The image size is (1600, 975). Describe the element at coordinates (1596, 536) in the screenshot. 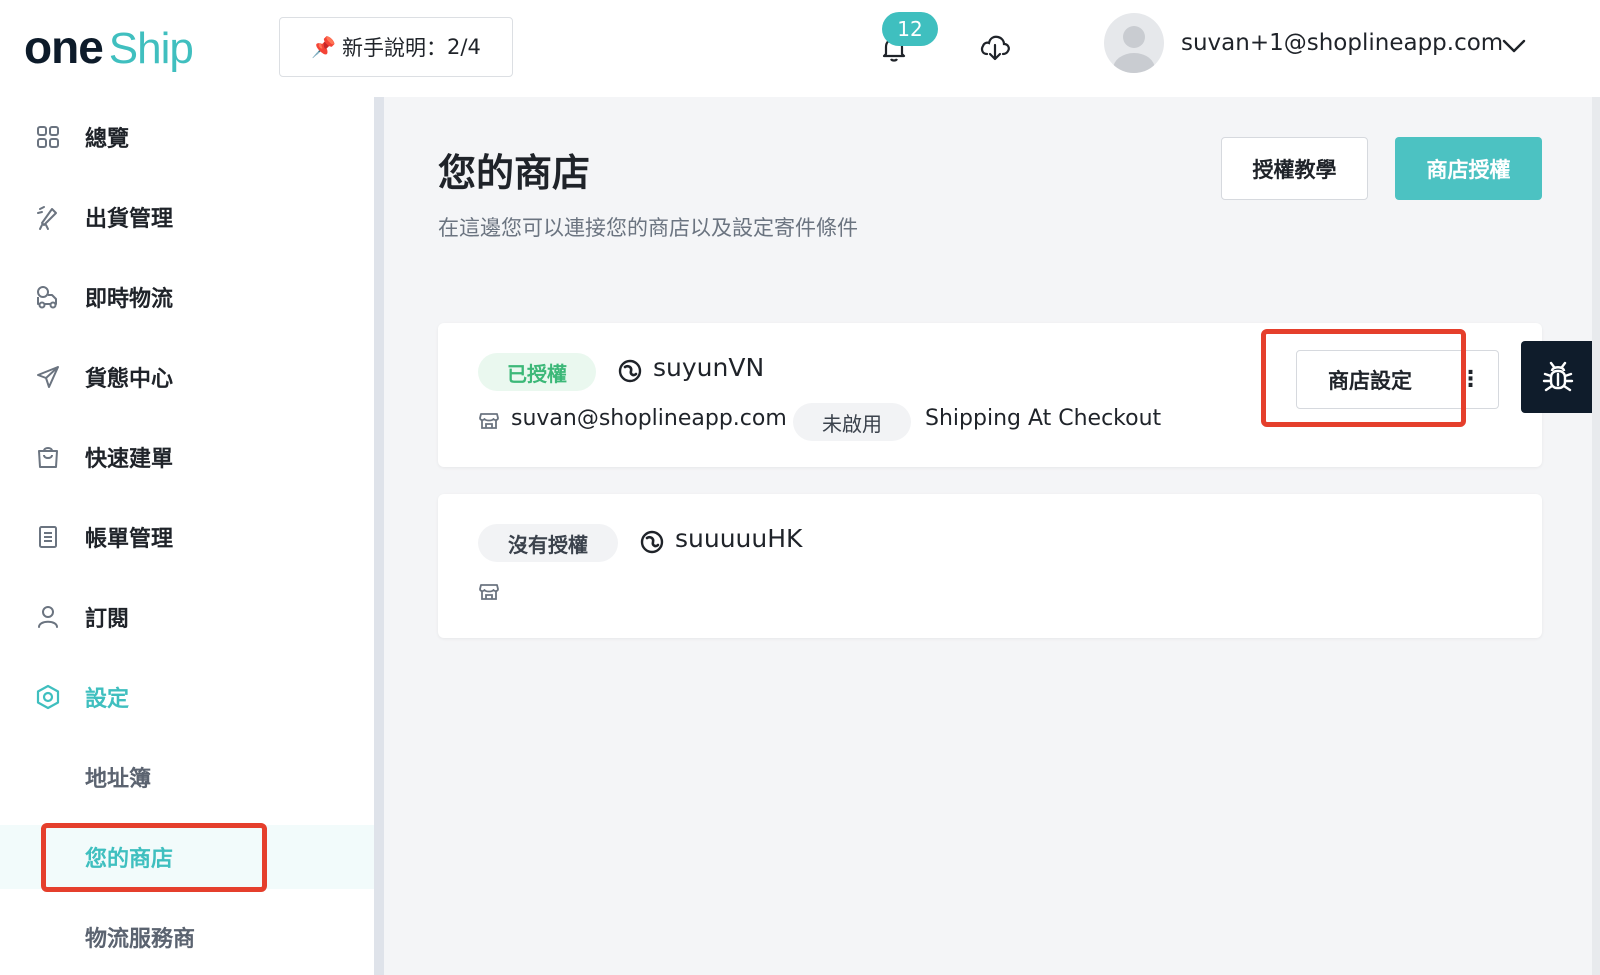

I see `page-scrollbar` at that location.